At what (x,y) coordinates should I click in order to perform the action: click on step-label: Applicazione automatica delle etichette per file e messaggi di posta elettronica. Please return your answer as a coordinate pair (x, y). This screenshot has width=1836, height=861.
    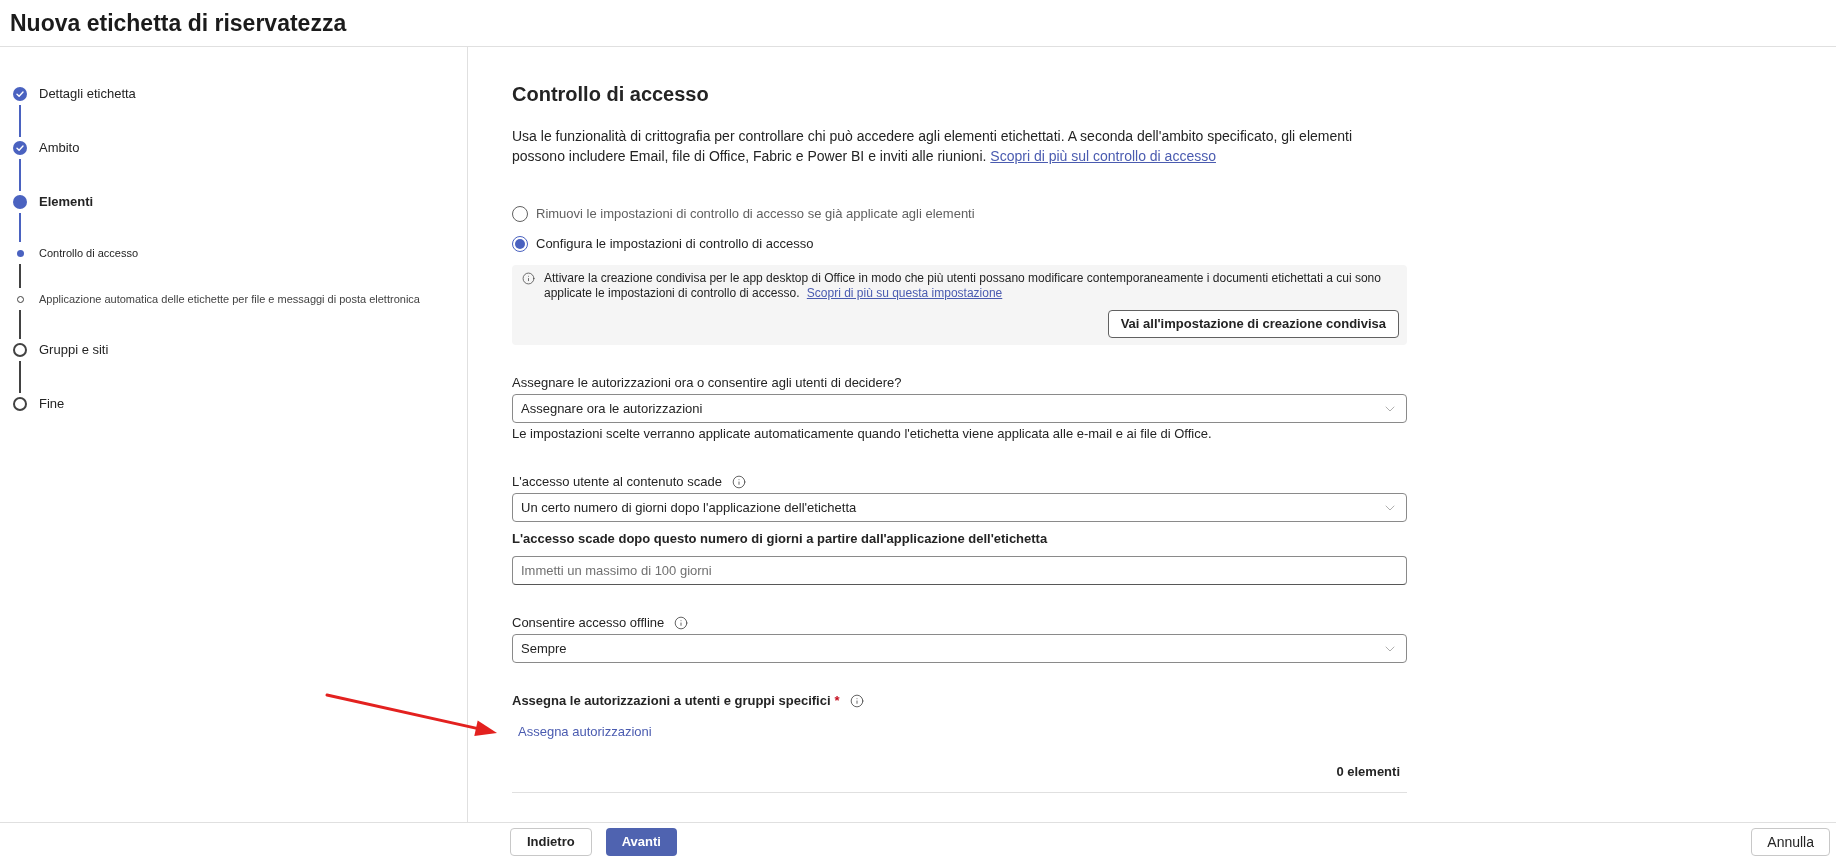
    Looking at the image, I should click on (229, 299).